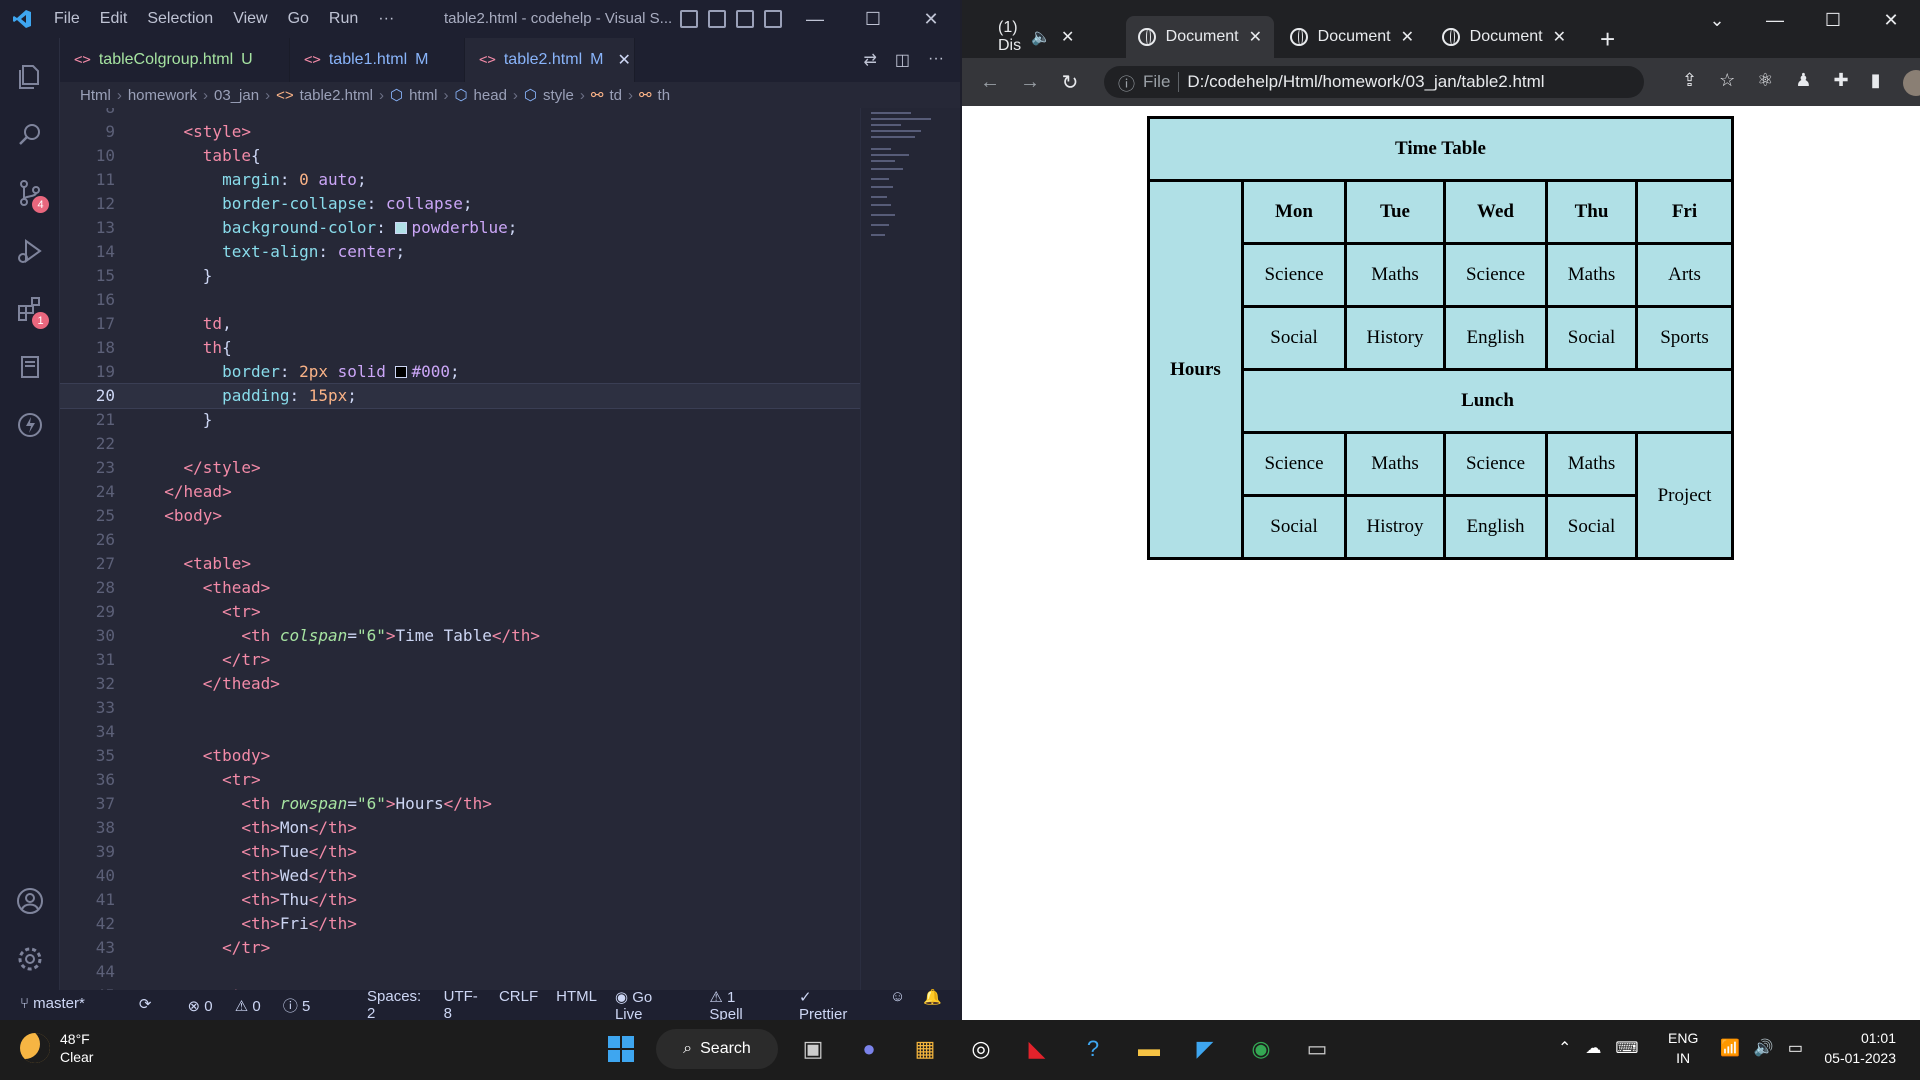 This screenshot has height=1080, width=1920. Describe the element at coordinates (813, 1049) in the screenshot. I see `task-view-icon: ▣` at that location.